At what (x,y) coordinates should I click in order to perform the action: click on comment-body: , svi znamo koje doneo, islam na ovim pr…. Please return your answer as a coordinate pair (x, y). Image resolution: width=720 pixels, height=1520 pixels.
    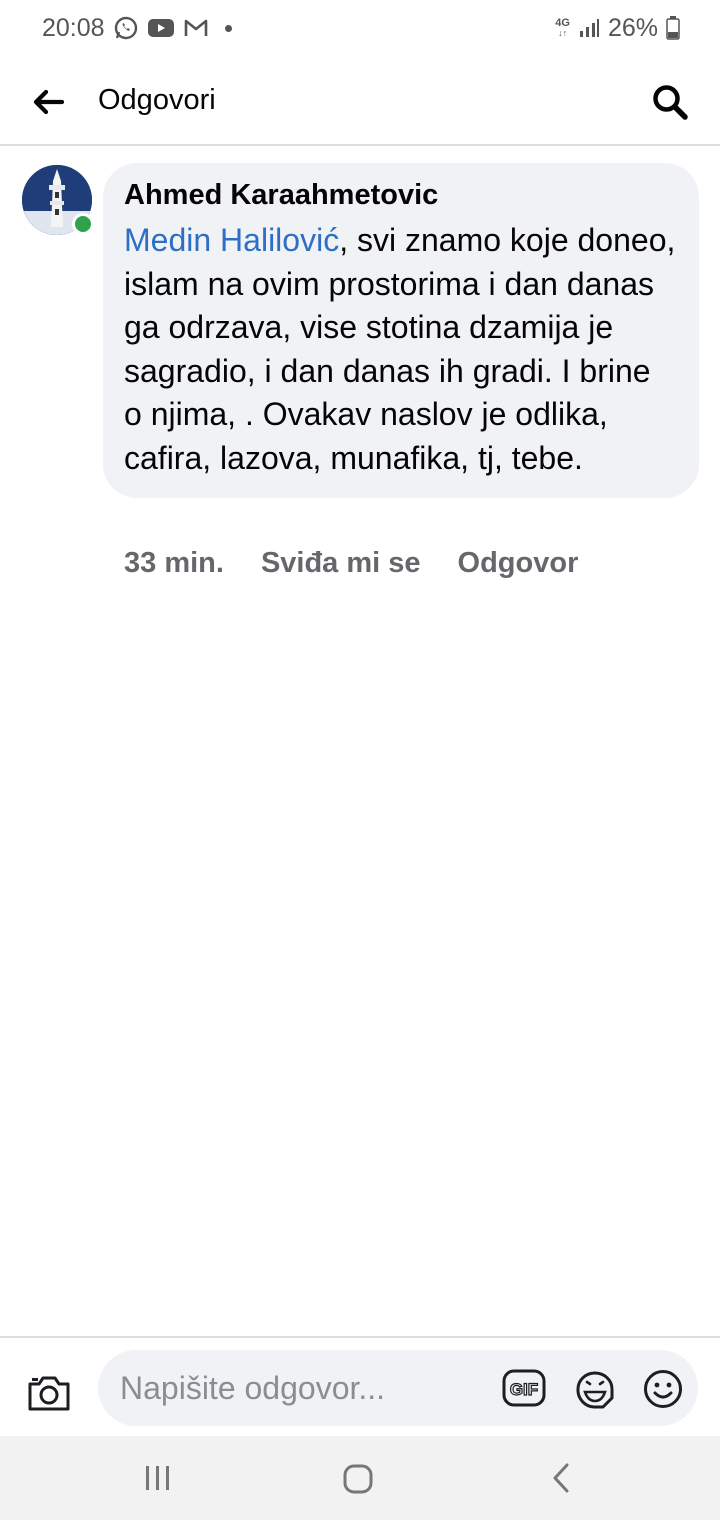
    Looking at the image, I should click on (400, 349).